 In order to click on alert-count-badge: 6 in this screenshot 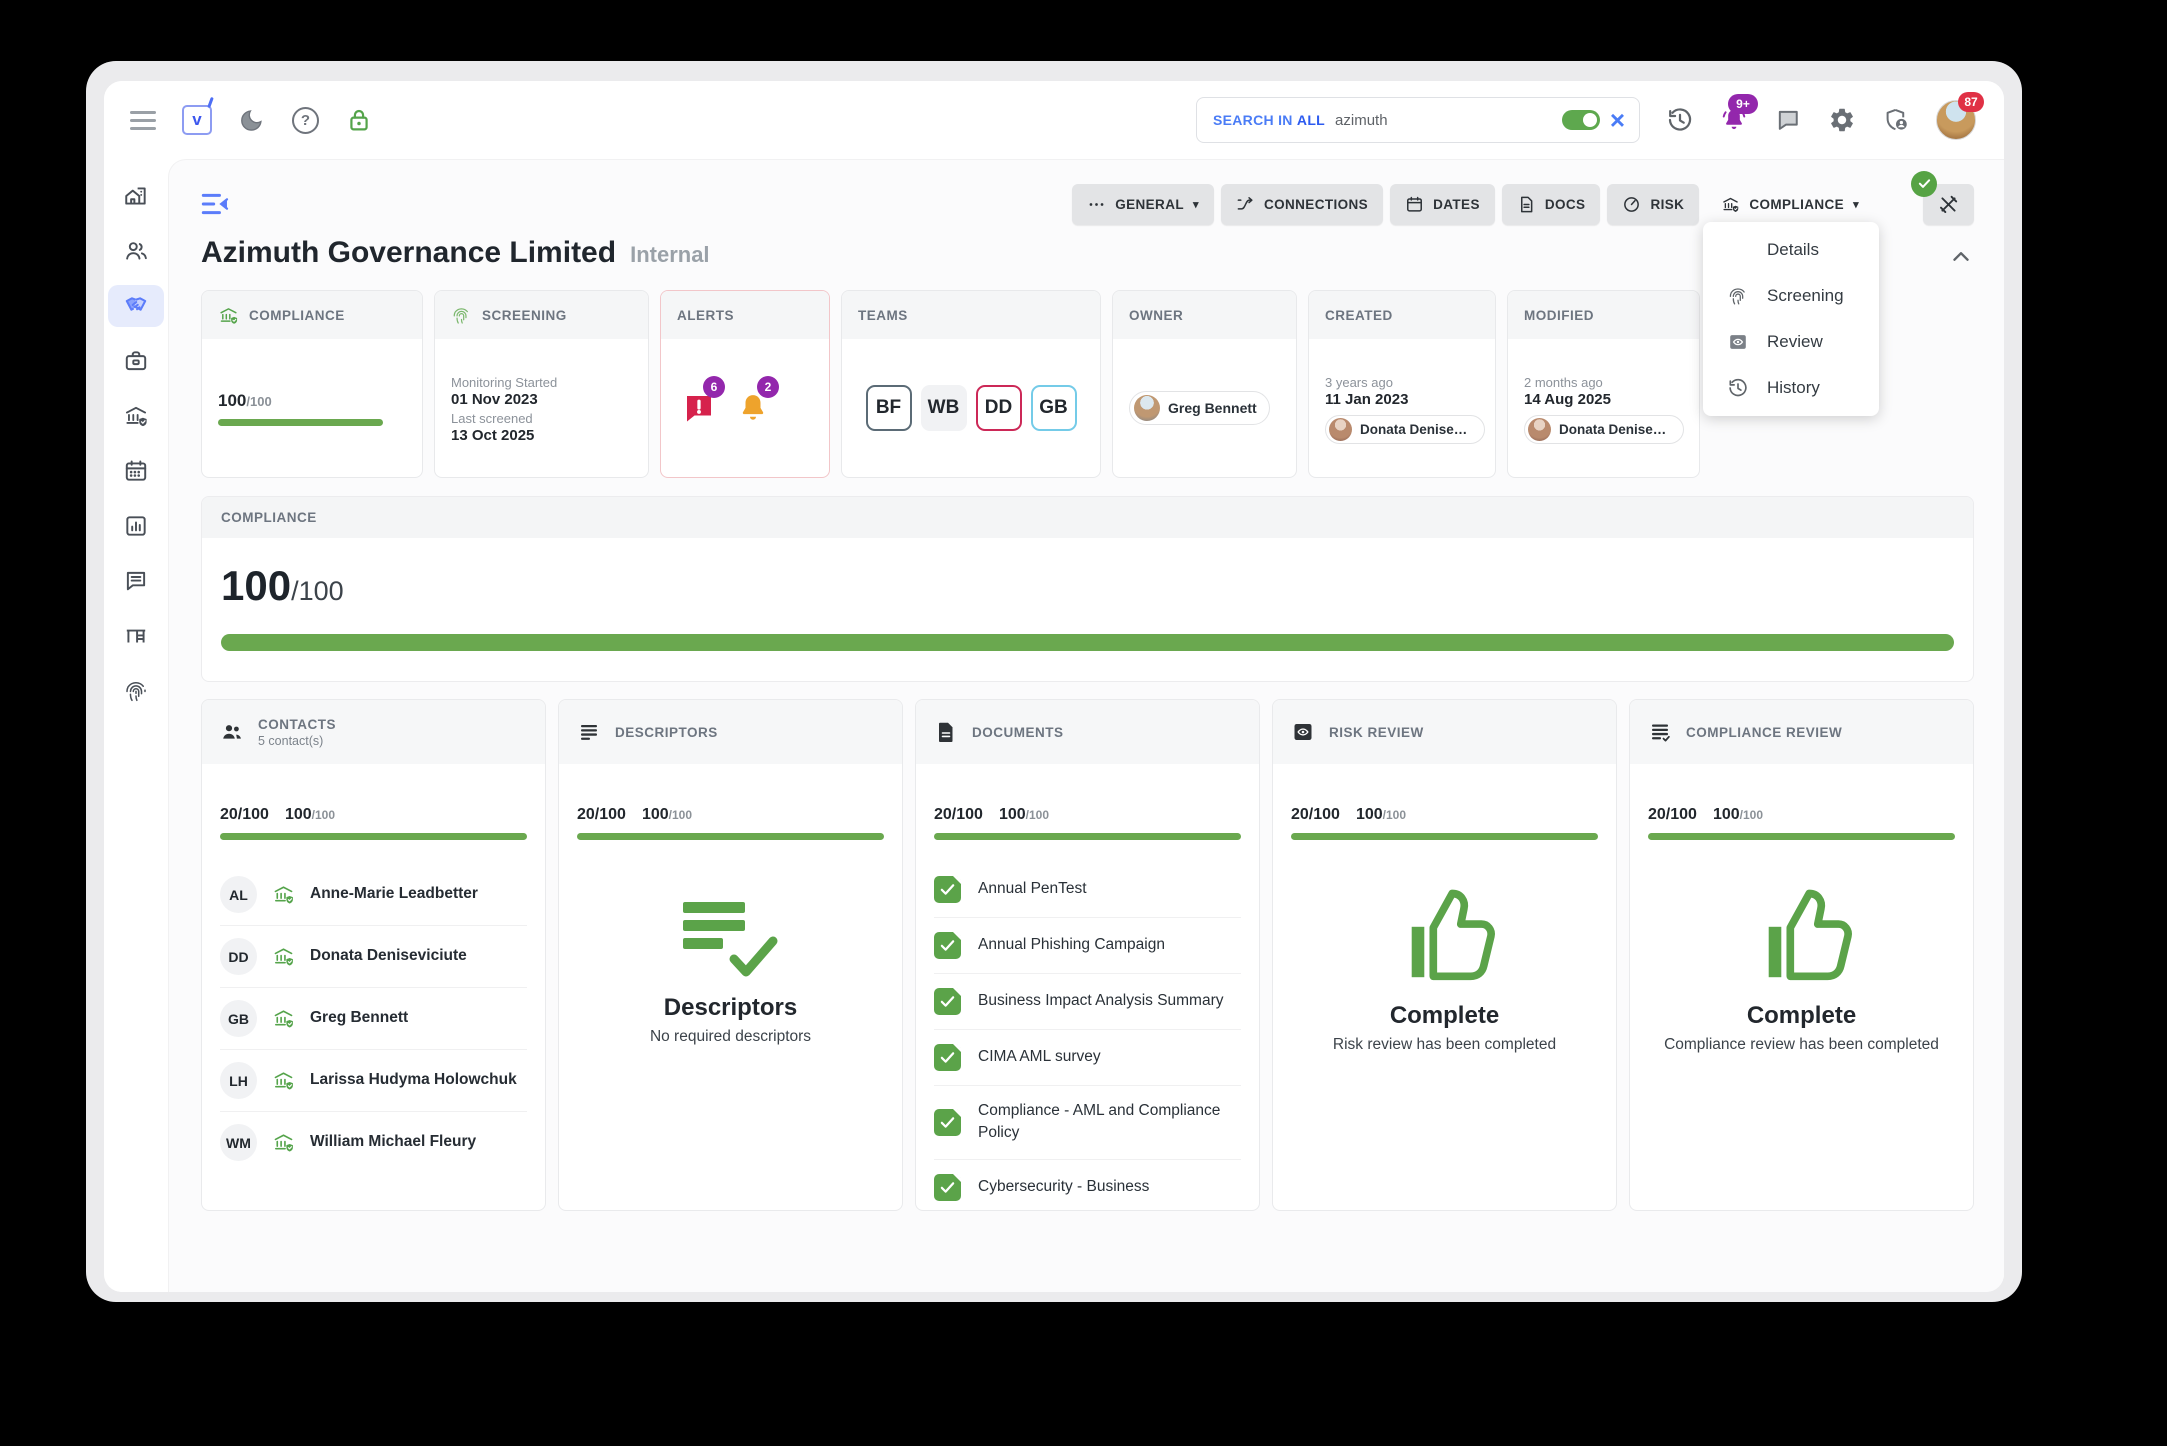, I will do `click(714, 387)`.